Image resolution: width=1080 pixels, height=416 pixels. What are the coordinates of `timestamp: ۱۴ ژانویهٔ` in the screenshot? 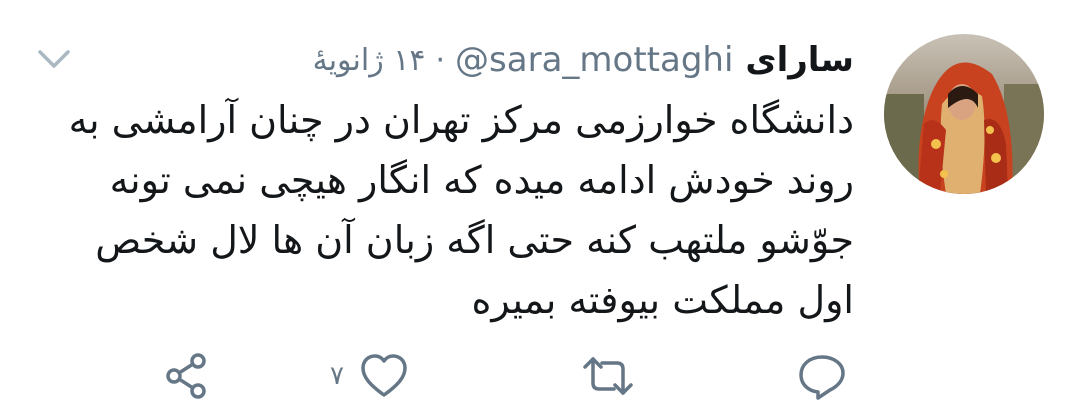 It's located at (369, 60).